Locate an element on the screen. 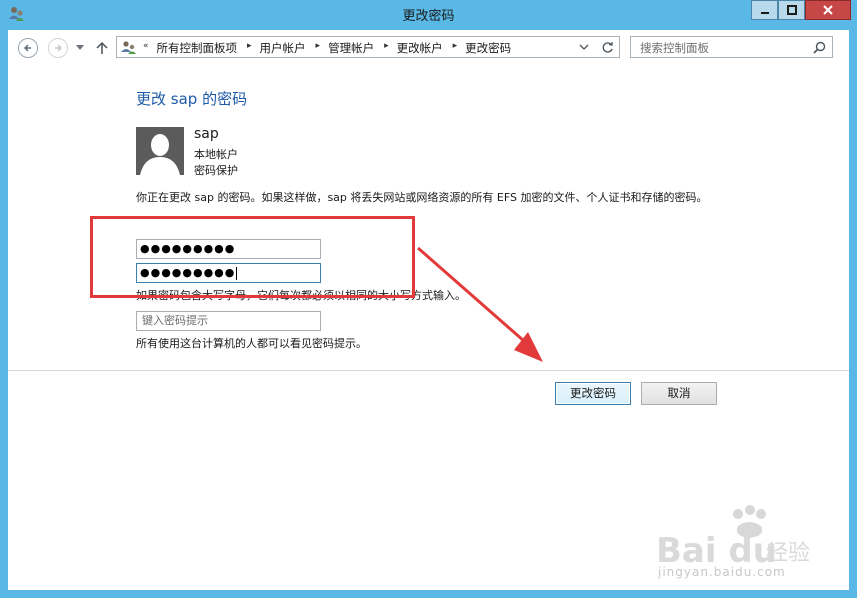 This screenshot has height=598, width=857. maximize-icon is located at coordinates (791, 10).